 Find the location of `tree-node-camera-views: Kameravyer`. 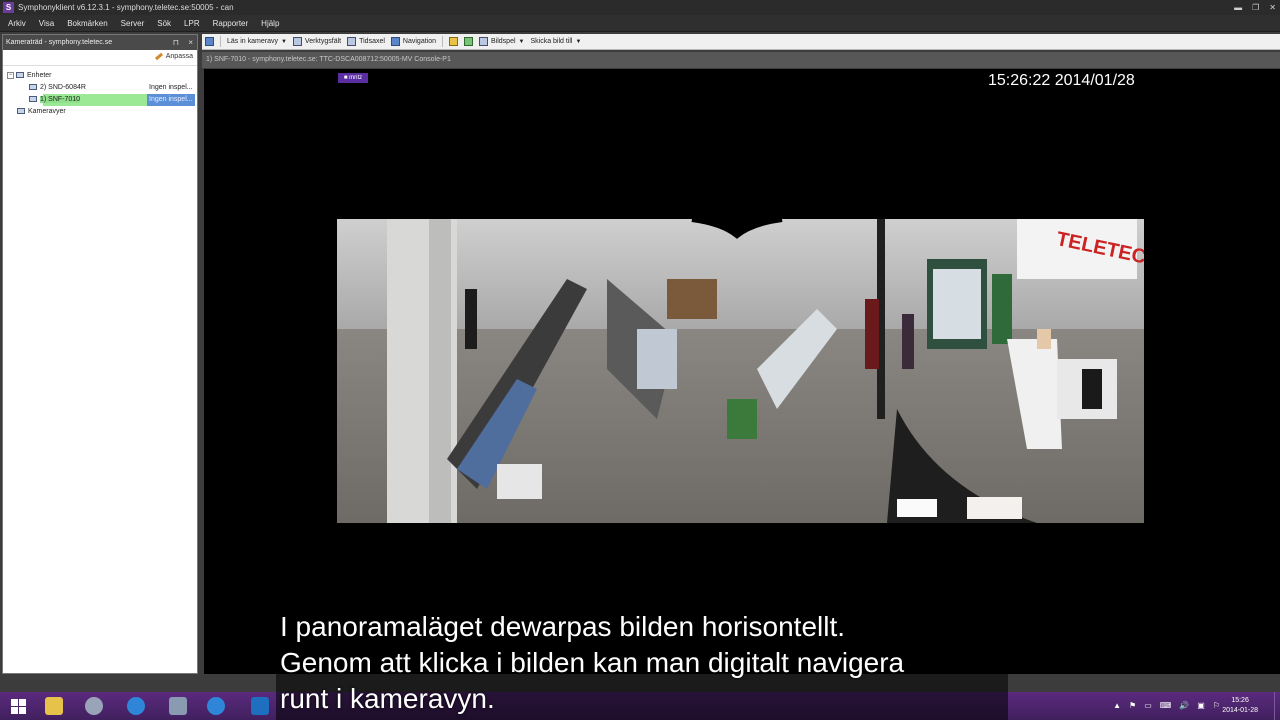

tree-node-camera-views: Kameravyer is located at coordinates (100, 112).